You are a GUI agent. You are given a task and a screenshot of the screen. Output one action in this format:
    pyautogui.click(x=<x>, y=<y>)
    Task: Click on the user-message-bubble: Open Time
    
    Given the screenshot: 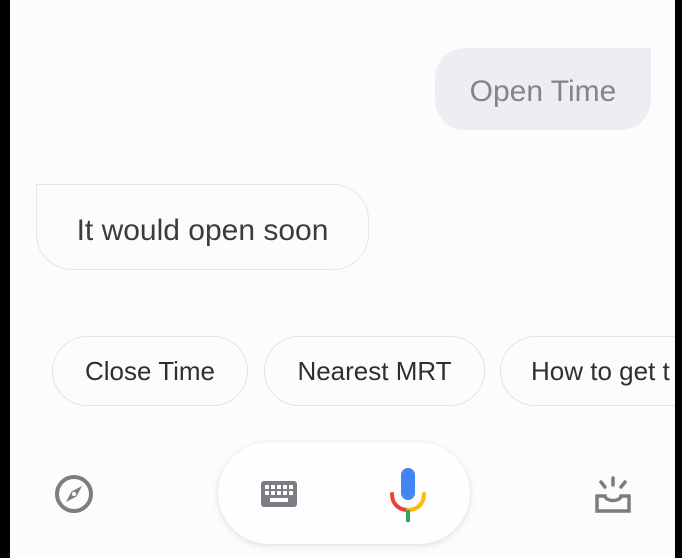 What is the action you would take?
    pyautogui.click(x=543, y=89)
    